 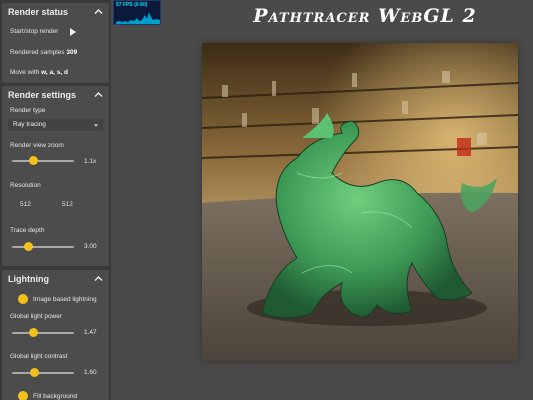 What do you see at coordinates (28, 110) in the screenshot?
I see `render-type-label: Render type` at bounding box center [28, 110].